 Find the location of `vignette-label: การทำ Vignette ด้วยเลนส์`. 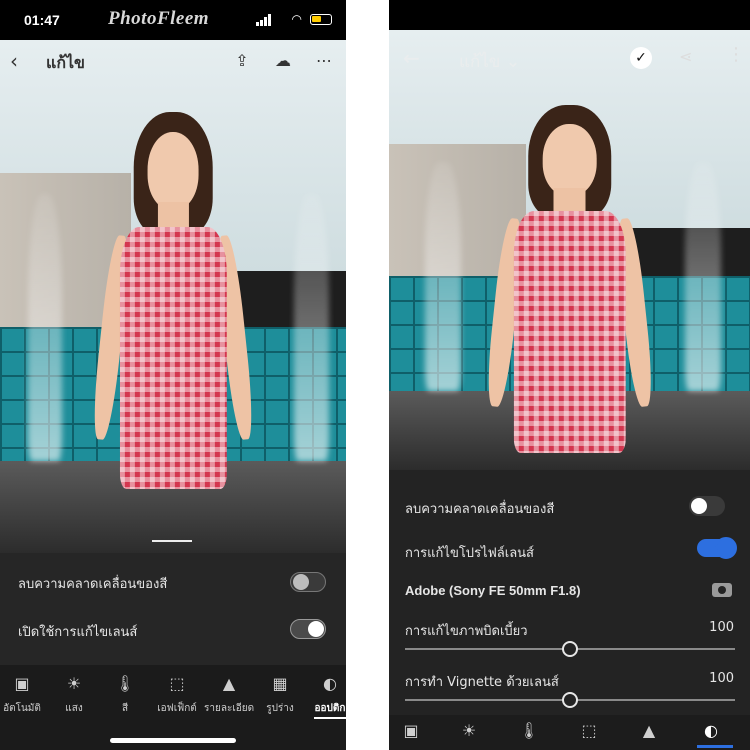

vignette-label: การทำ Vignette ด้วยเลนส์ is located at coordinates (482, 682).